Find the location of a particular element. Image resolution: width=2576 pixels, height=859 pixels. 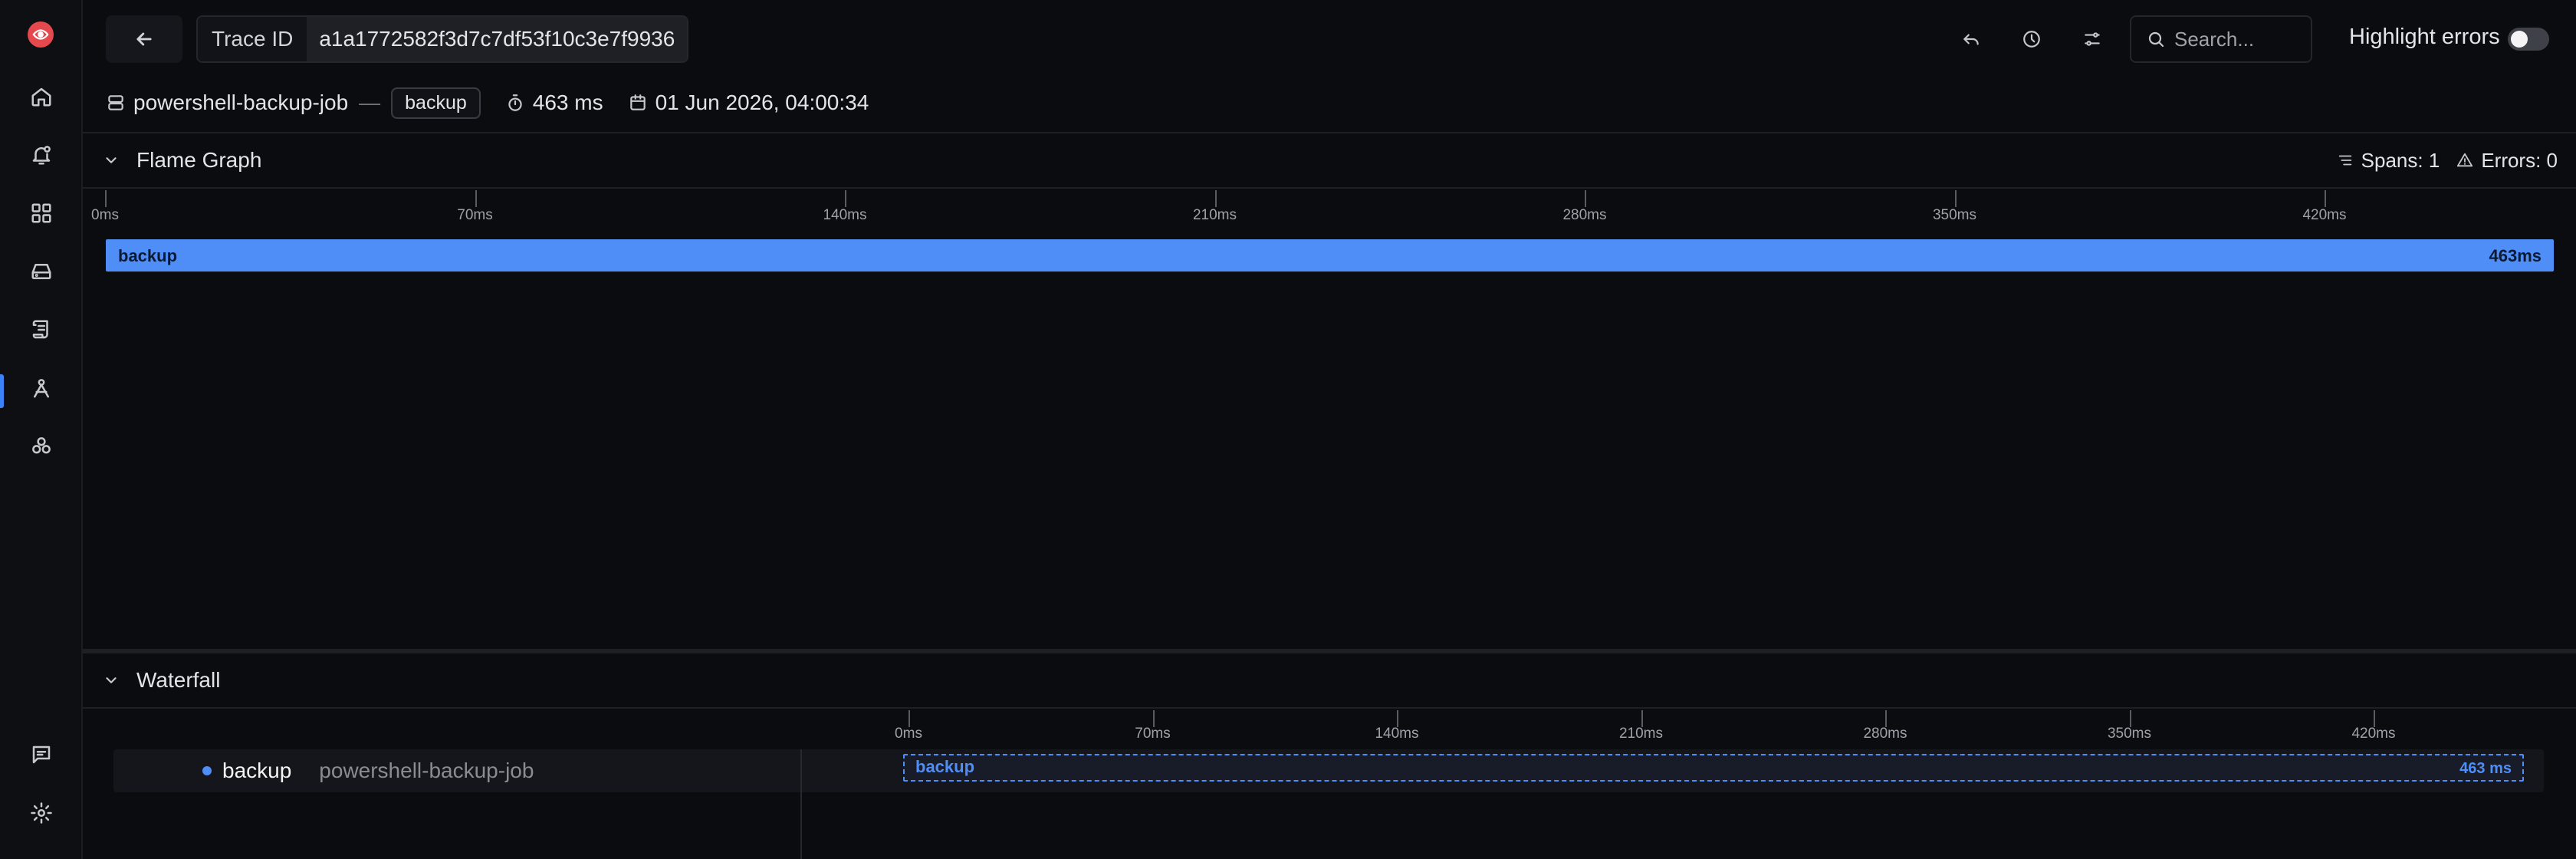

waterfall-row-label: backup powershell-backup-job is located at coordinates (458, 770).